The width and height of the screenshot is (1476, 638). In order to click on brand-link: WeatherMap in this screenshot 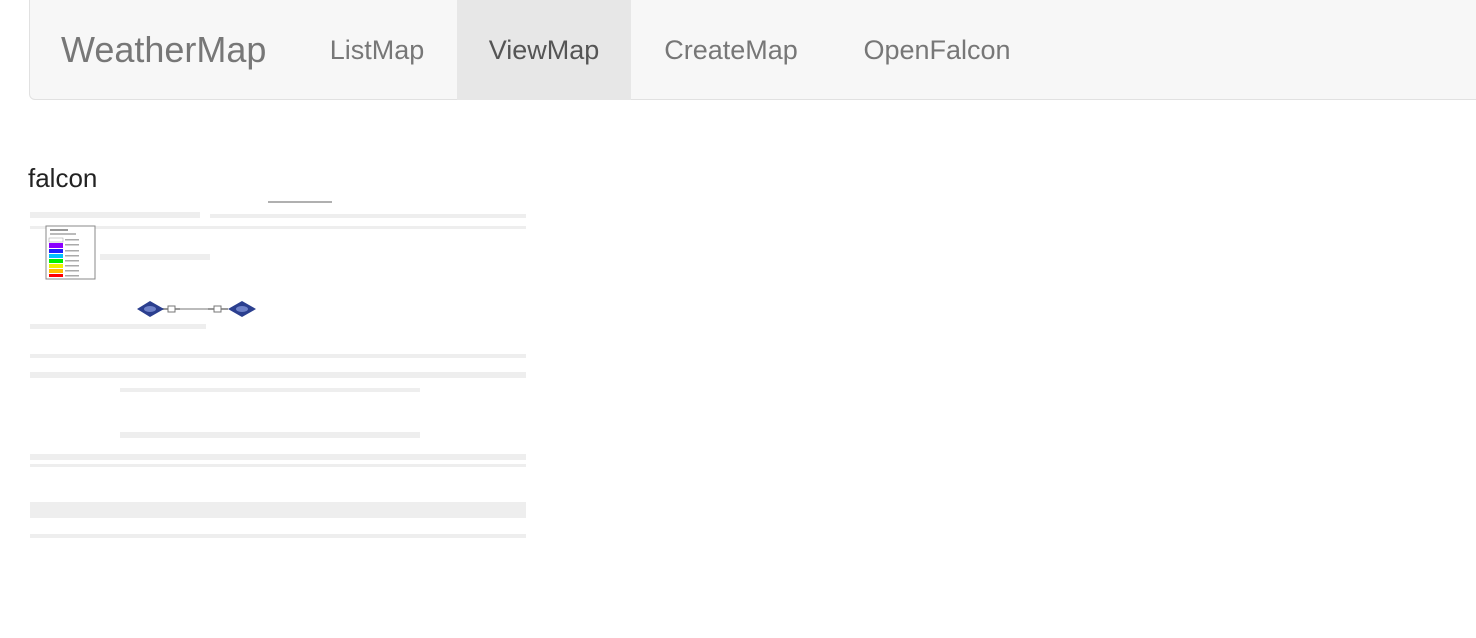, I will do `click(163, 50)`.